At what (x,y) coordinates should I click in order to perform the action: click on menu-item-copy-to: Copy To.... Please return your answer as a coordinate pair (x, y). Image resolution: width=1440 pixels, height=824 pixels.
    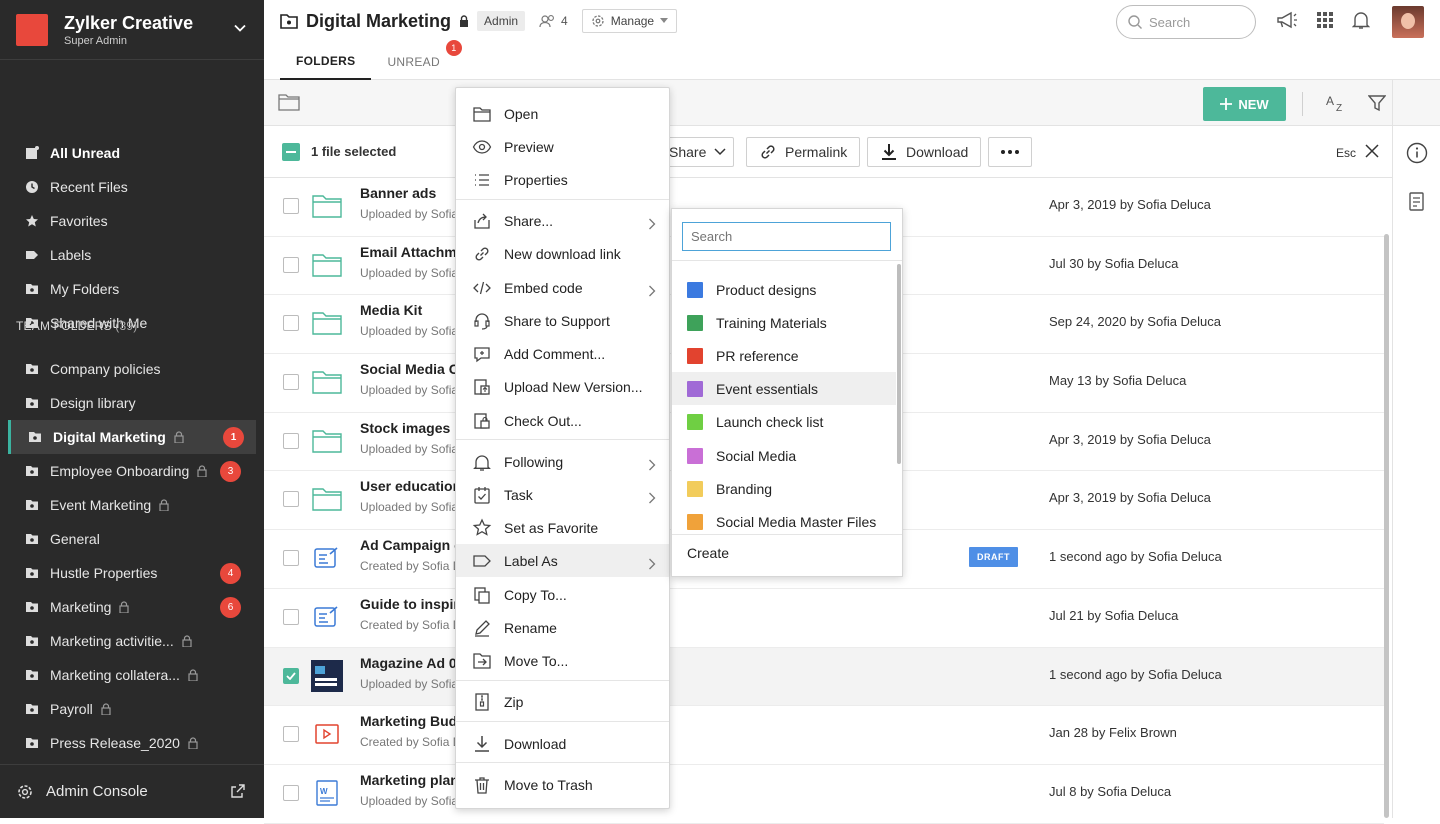
    Looking at the image, I should click on (562, 594).